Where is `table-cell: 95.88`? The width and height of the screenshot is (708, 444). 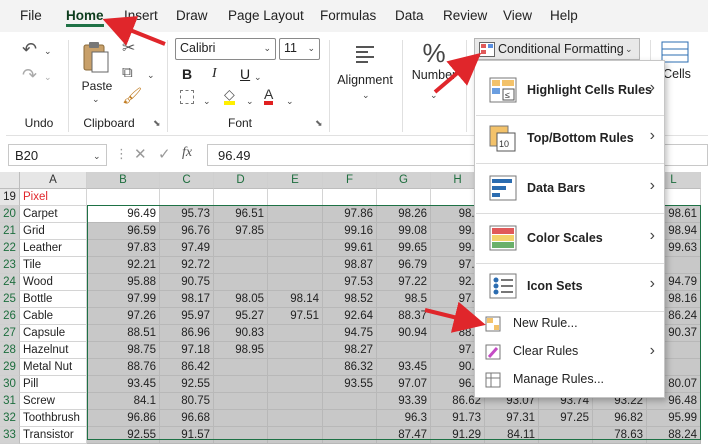 table-cell: 95.88 is located at coordinates (123, 282).